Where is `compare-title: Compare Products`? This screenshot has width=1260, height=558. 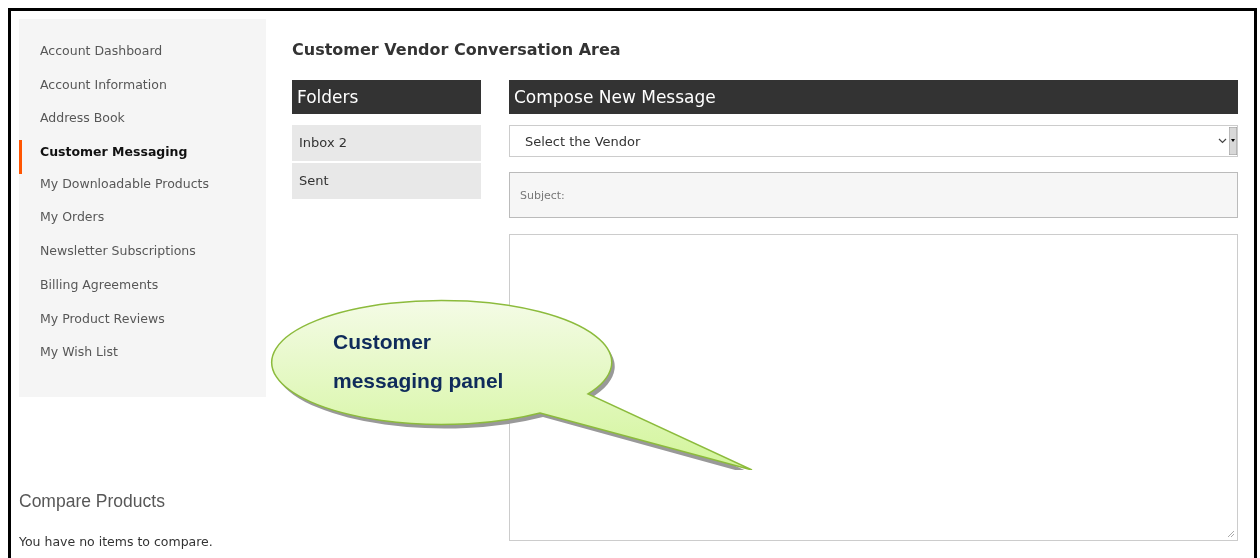
compare-title: Compare Products is located at coordinates (92, 501).